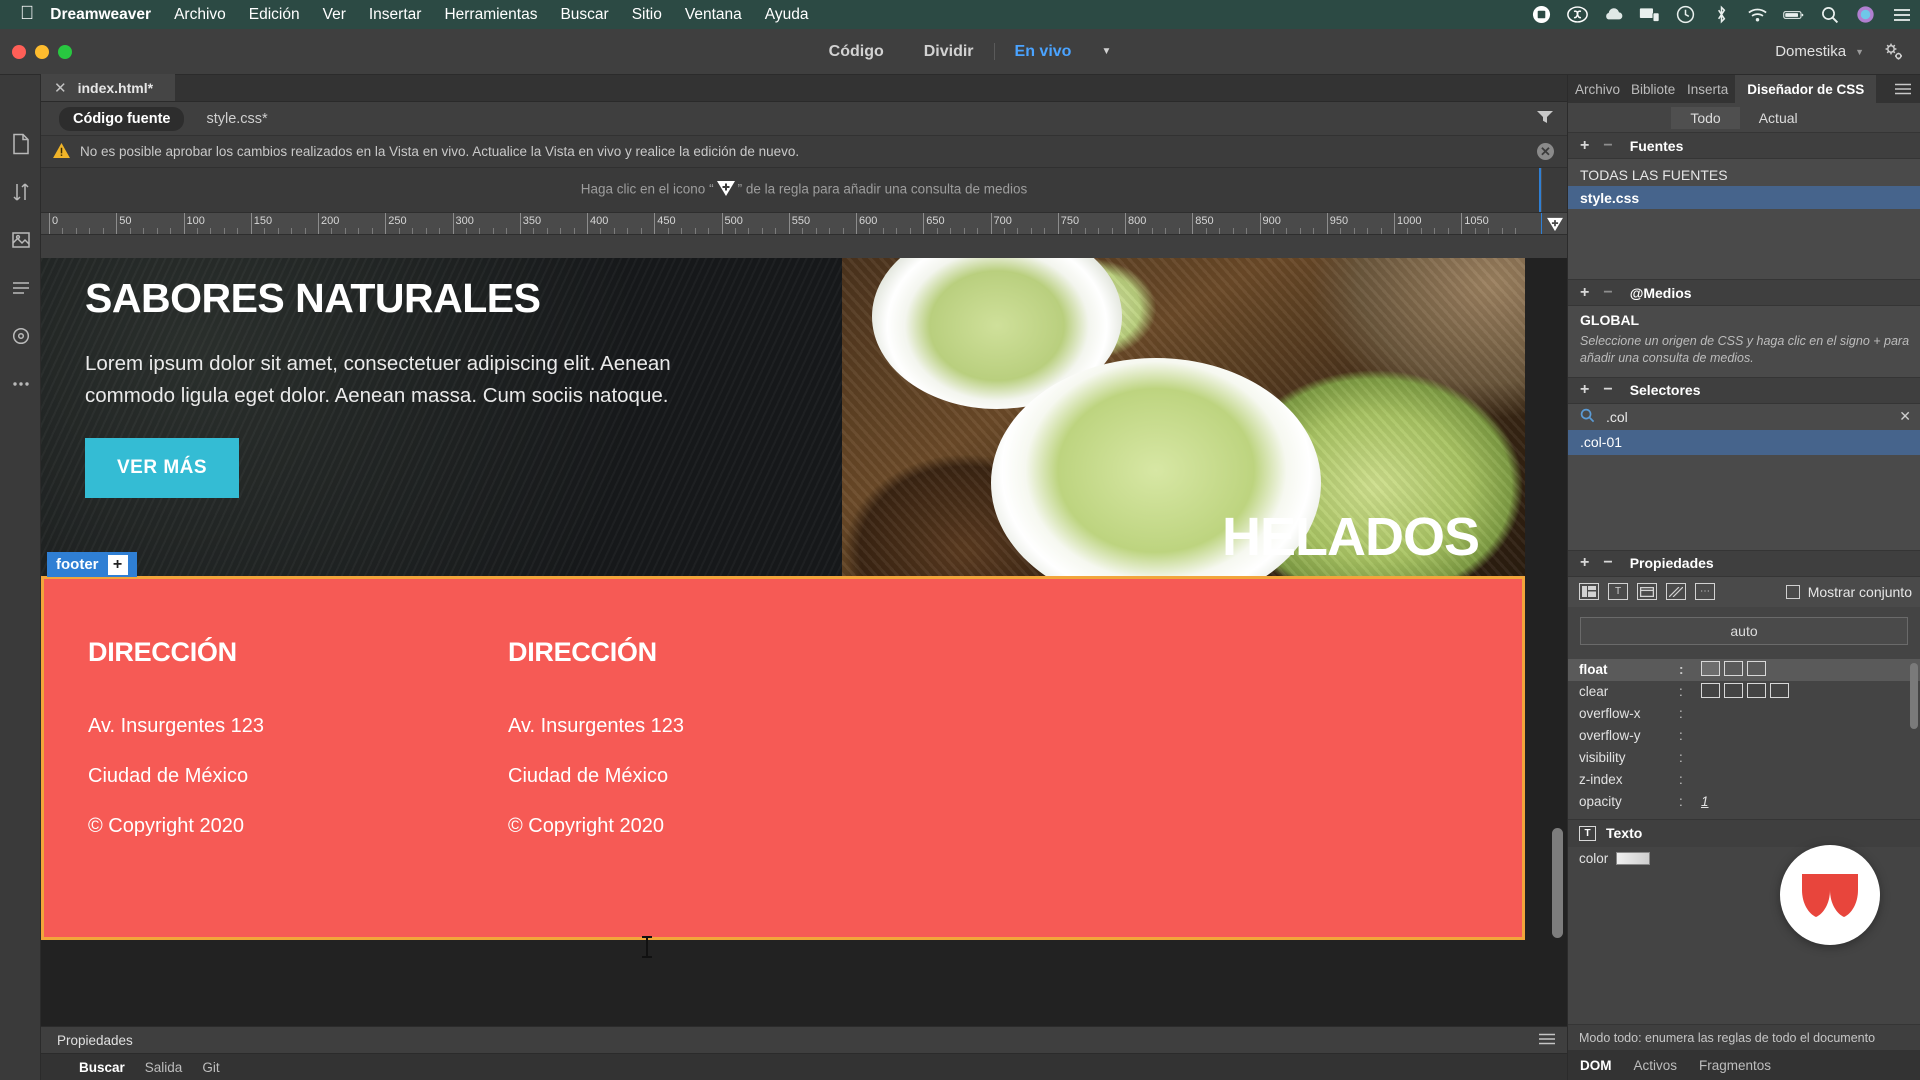  I want to click on wifi-icon, so click(1757, 14).